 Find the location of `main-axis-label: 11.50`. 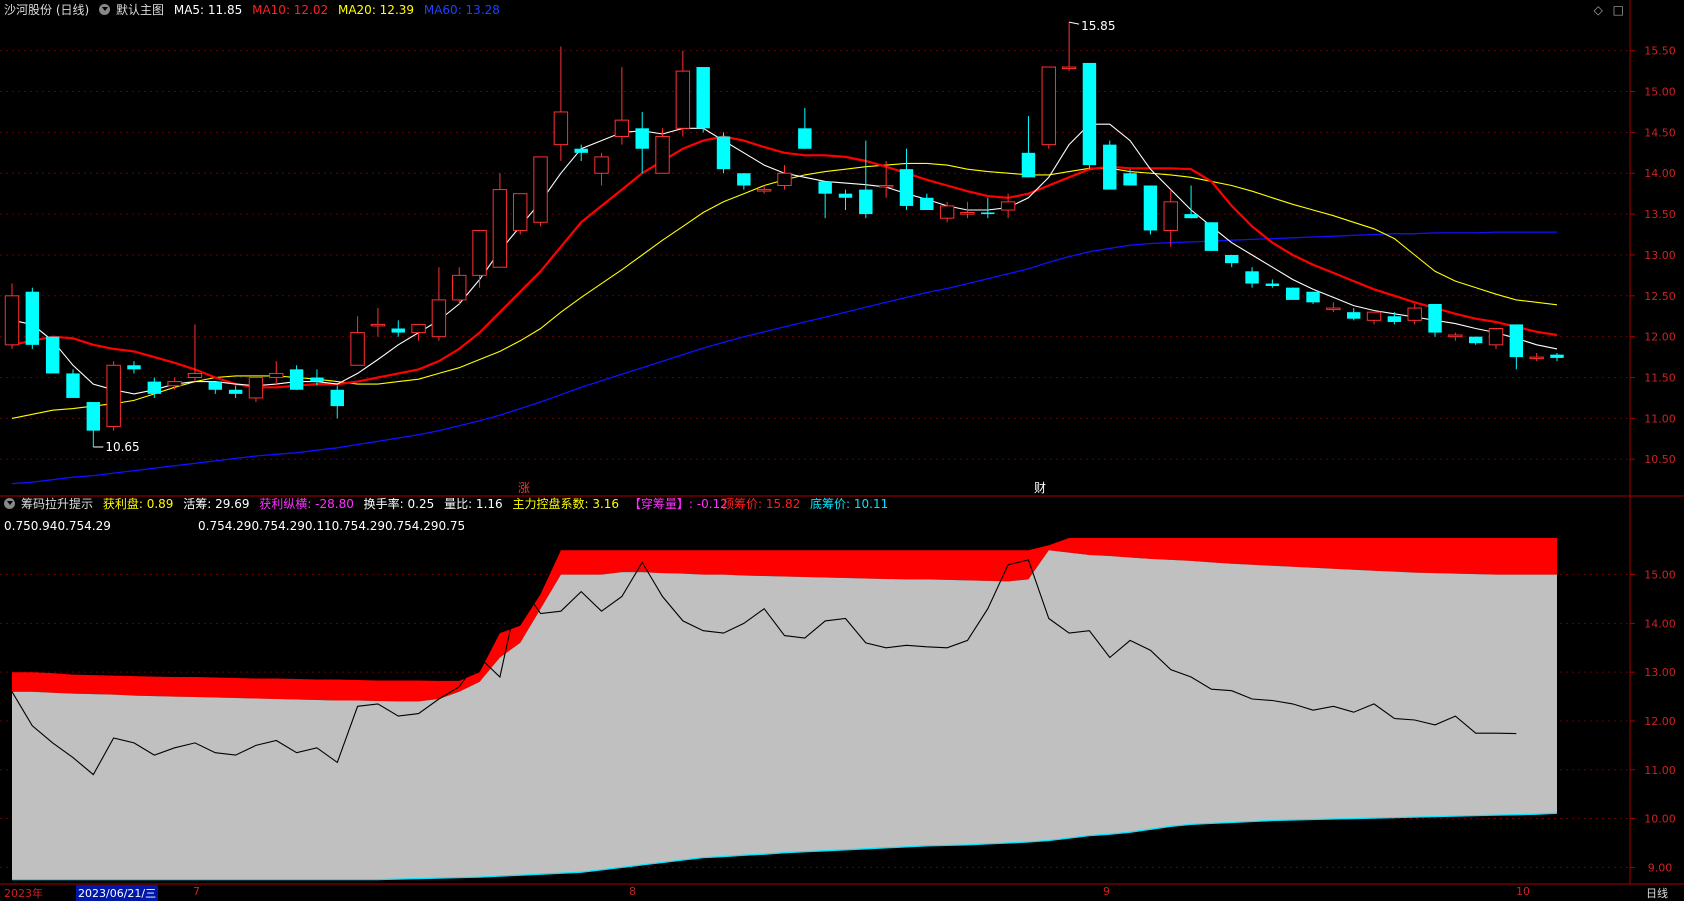

main-axis-label: 11.50 is located at coordinates (1660, 378).